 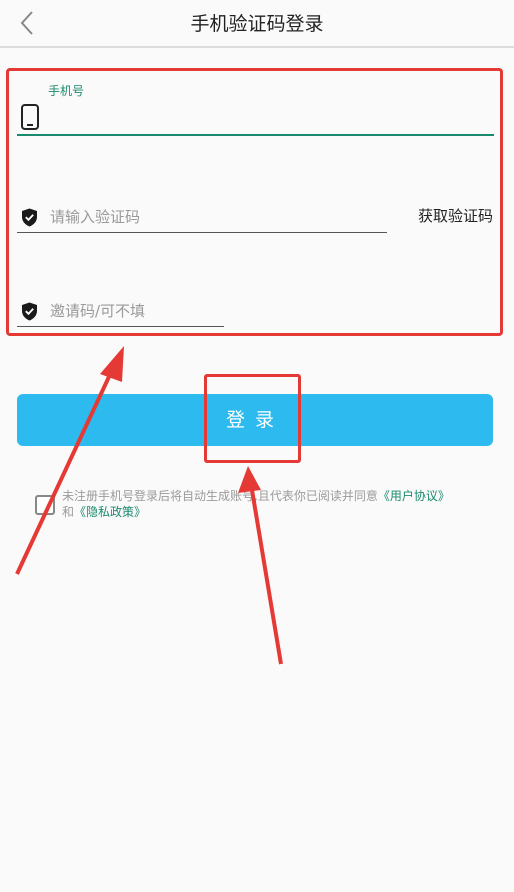 I want to click on agreement-description: 未注册手机号登录后将自动生成账号,且代表你已阅读并同意, so click(x=220, y=496).